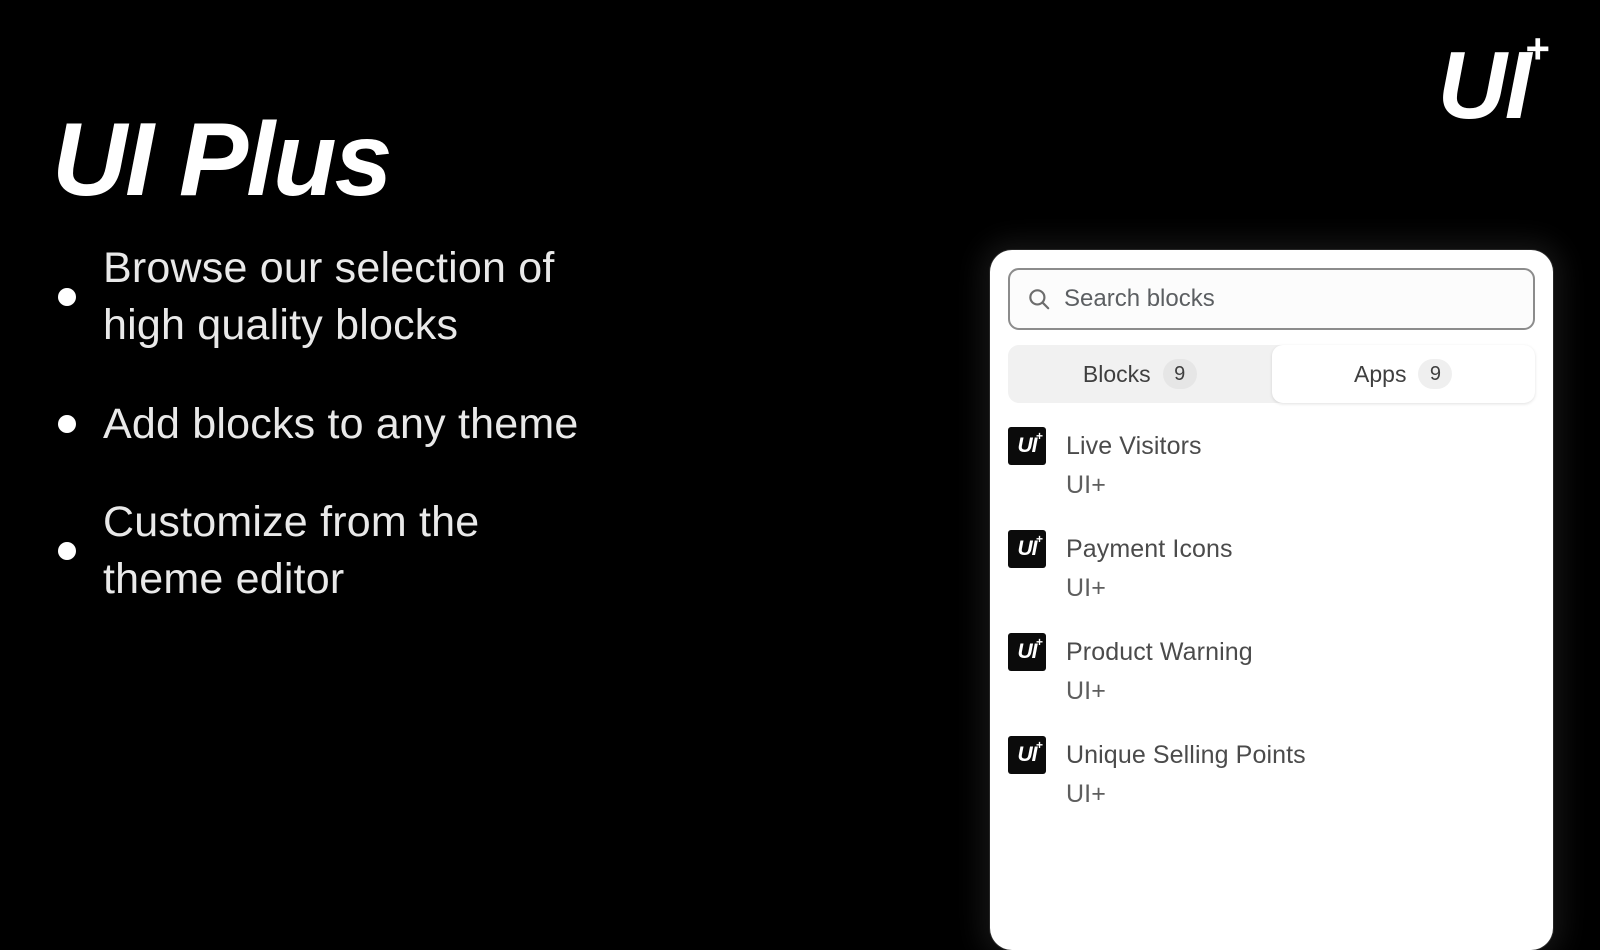  I want to click on list-item-row: UI + Product Warning, so click(1271, 652).